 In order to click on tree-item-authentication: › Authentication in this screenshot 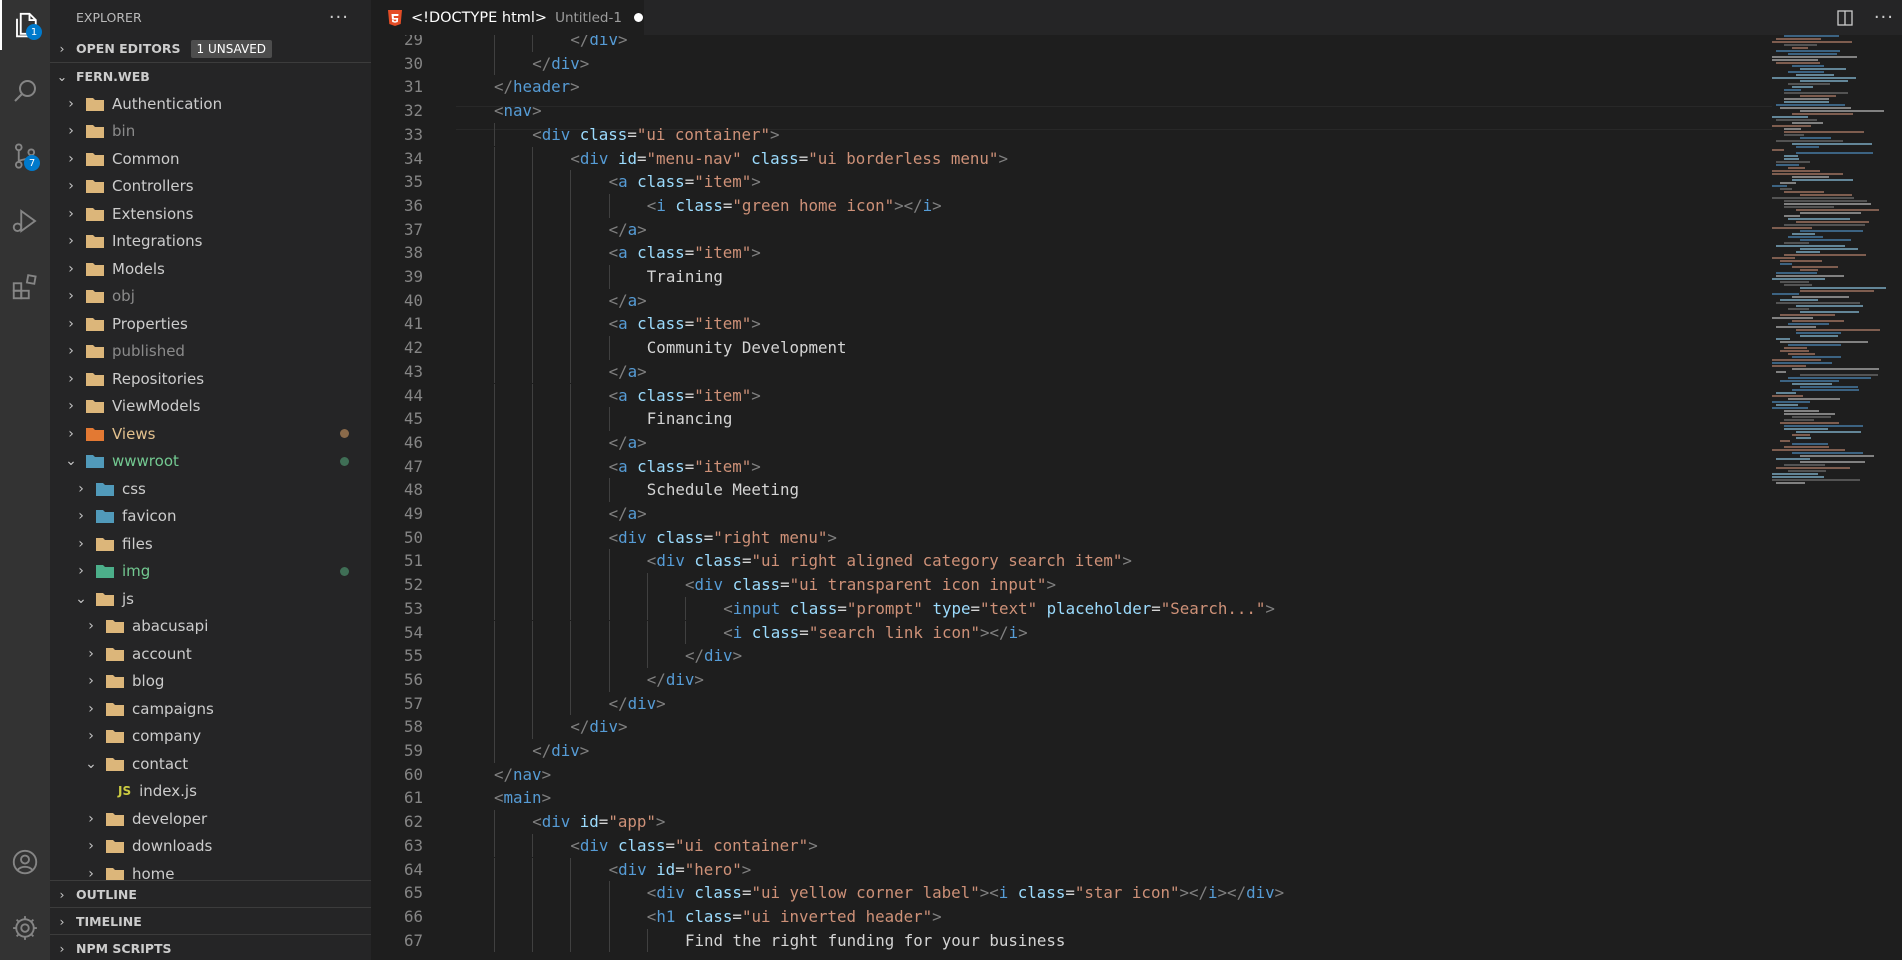, I will do `click(210, 104)`.